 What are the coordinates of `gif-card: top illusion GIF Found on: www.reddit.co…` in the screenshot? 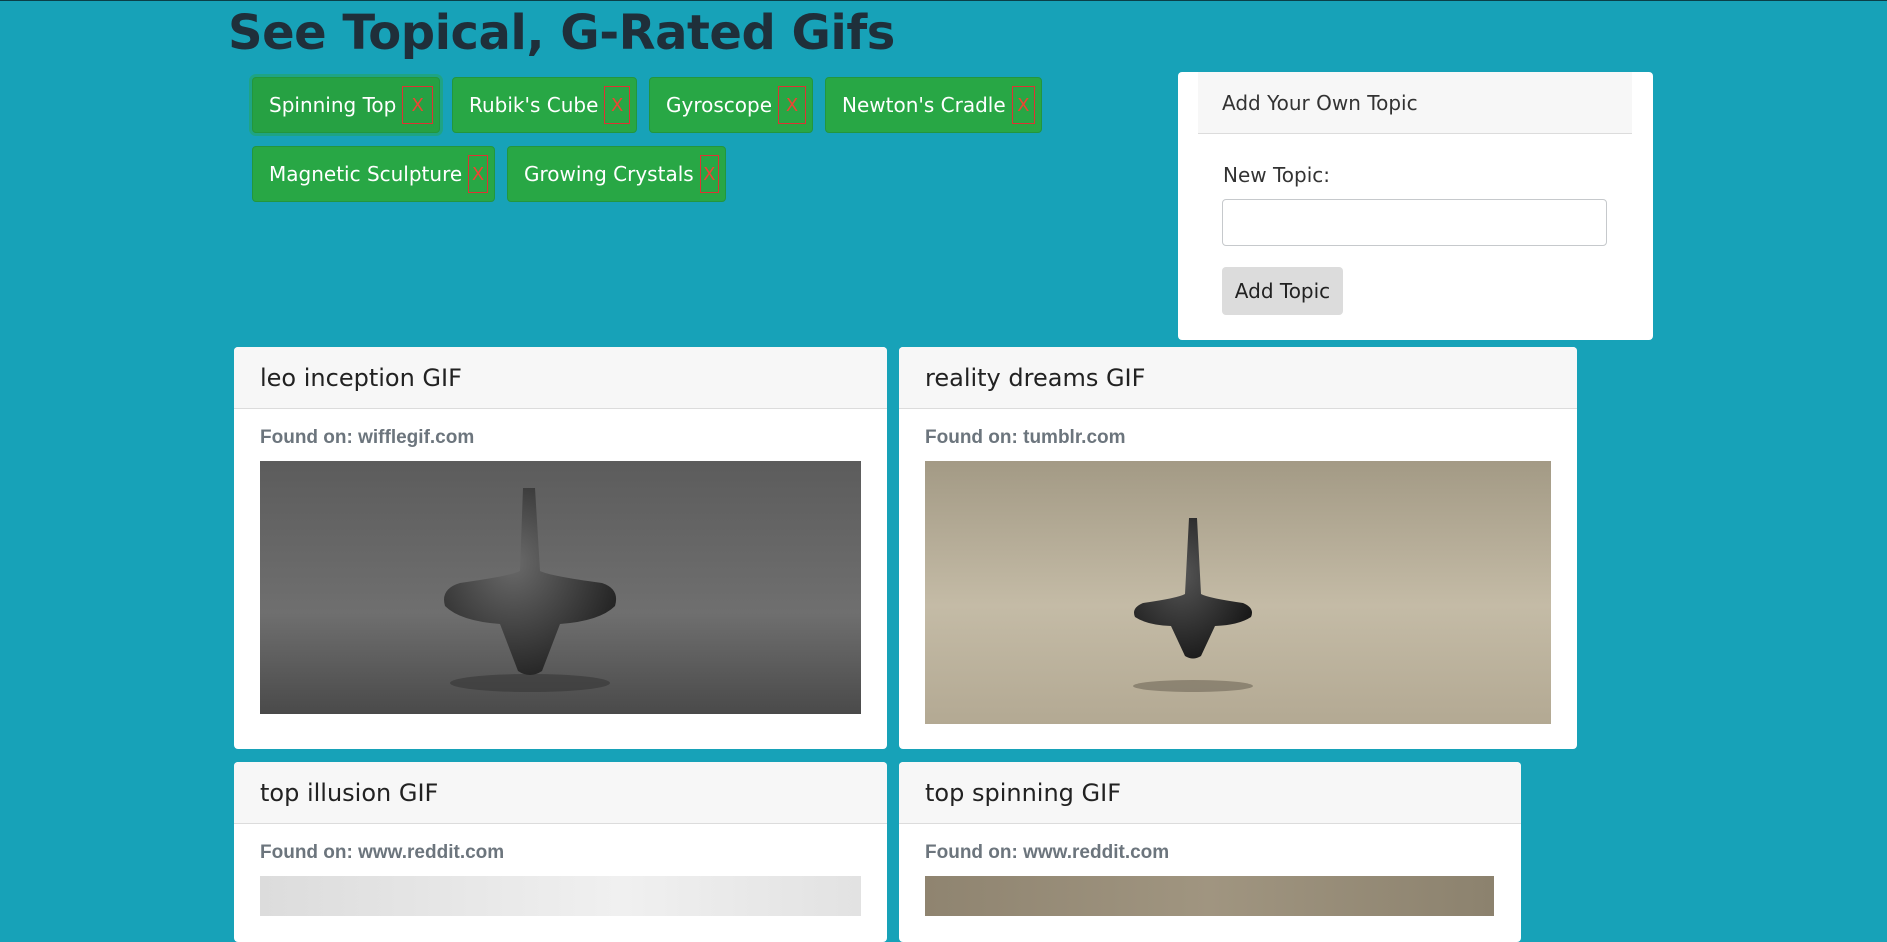 It's located at (560, 852).